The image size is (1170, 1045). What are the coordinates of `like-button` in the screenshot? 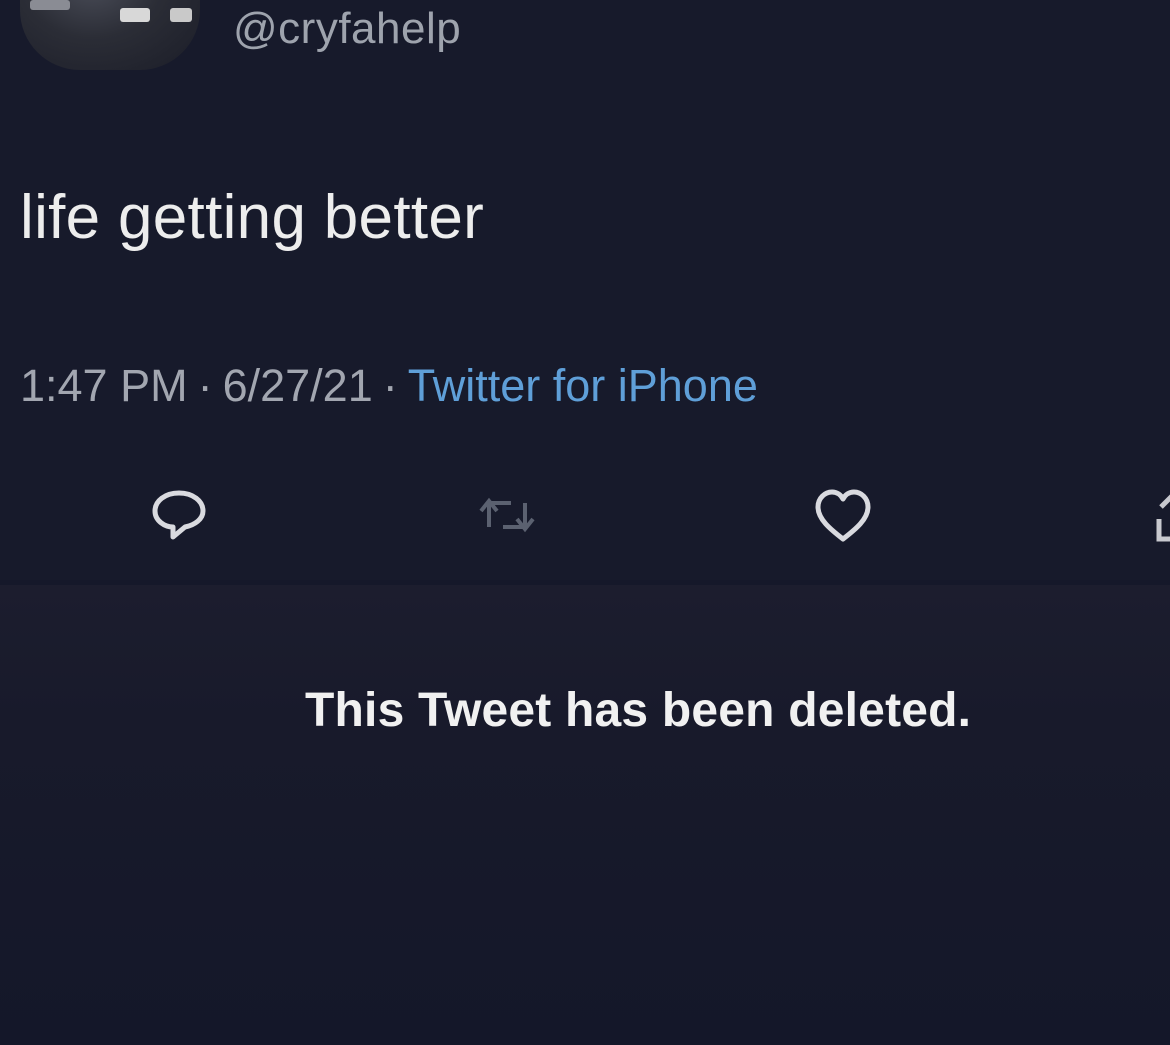 It's located at (843, 515).